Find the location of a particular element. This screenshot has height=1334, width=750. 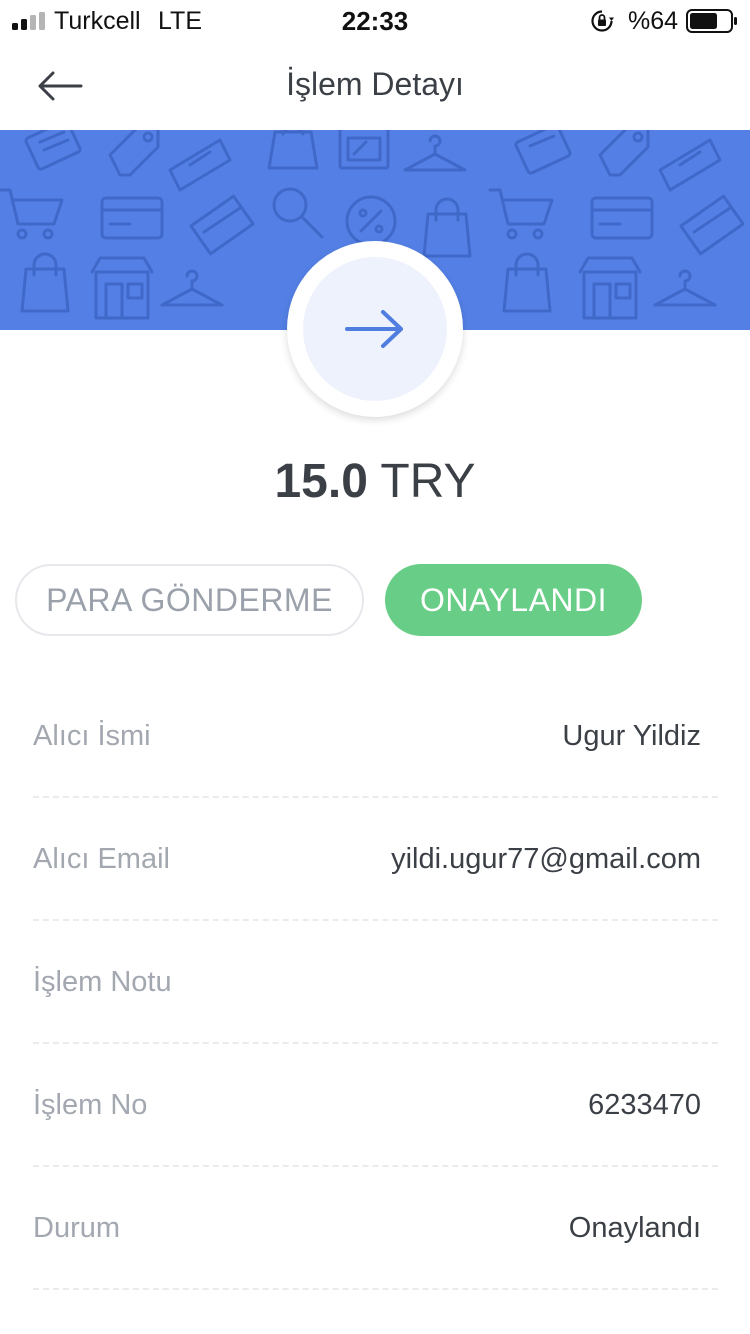

detail-label: İşlem Notu is located at coordinates (102, 982).